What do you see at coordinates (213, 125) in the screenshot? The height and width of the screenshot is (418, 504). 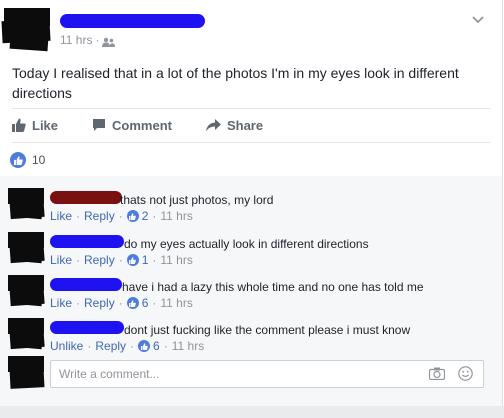 I see `share-arrow-icon` at bounding box center [213, 125].